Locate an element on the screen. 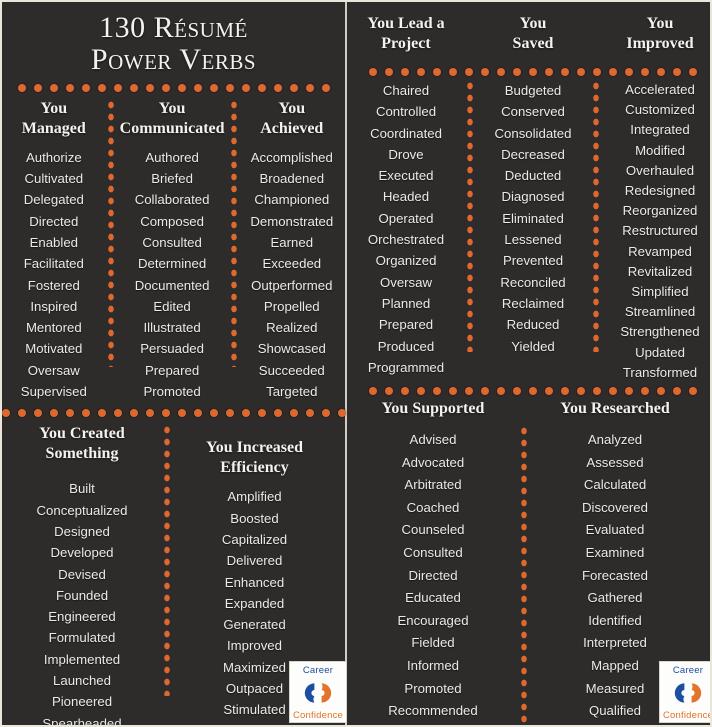 The image size is (712, 727). verb-item: Conceptualized is located at coordinates (82, 510).